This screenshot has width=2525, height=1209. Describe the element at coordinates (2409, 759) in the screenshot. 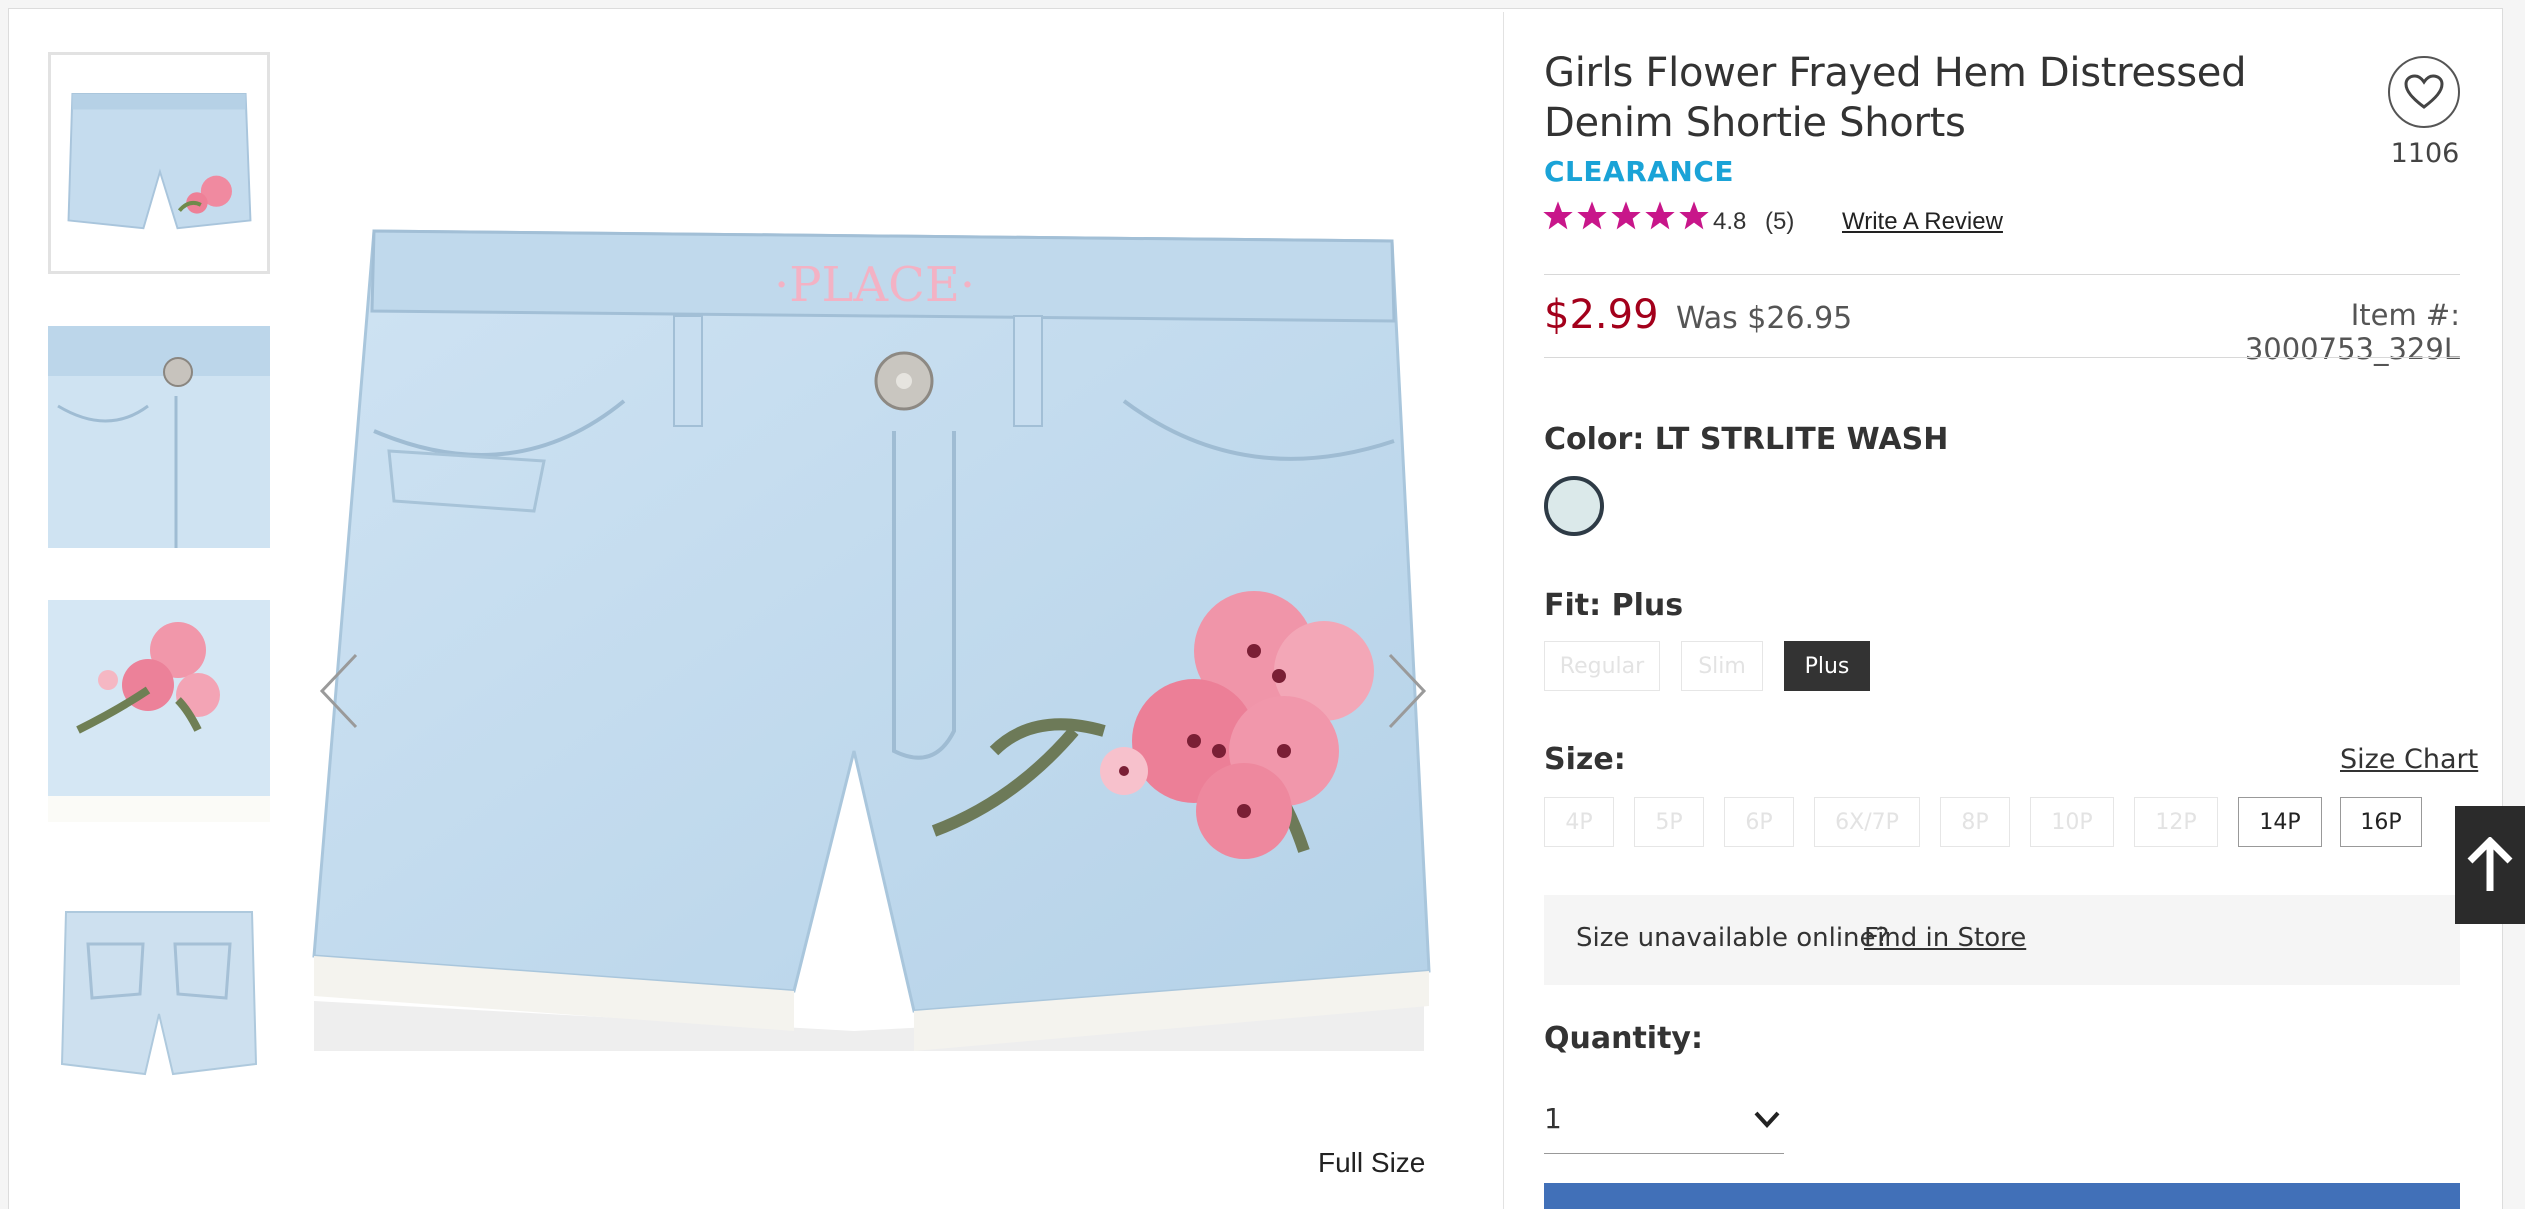

I see `size-chart-link: Size Chart` at that location.